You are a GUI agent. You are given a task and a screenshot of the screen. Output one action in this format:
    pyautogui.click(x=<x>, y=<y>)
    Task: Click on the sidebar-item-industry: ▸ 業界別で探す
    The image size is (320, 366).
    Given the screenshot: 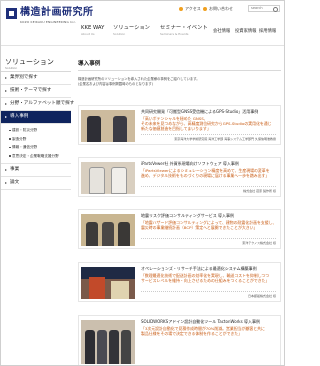 What is the action you would take?
    pyautogui.click(x=36, y=78)
    